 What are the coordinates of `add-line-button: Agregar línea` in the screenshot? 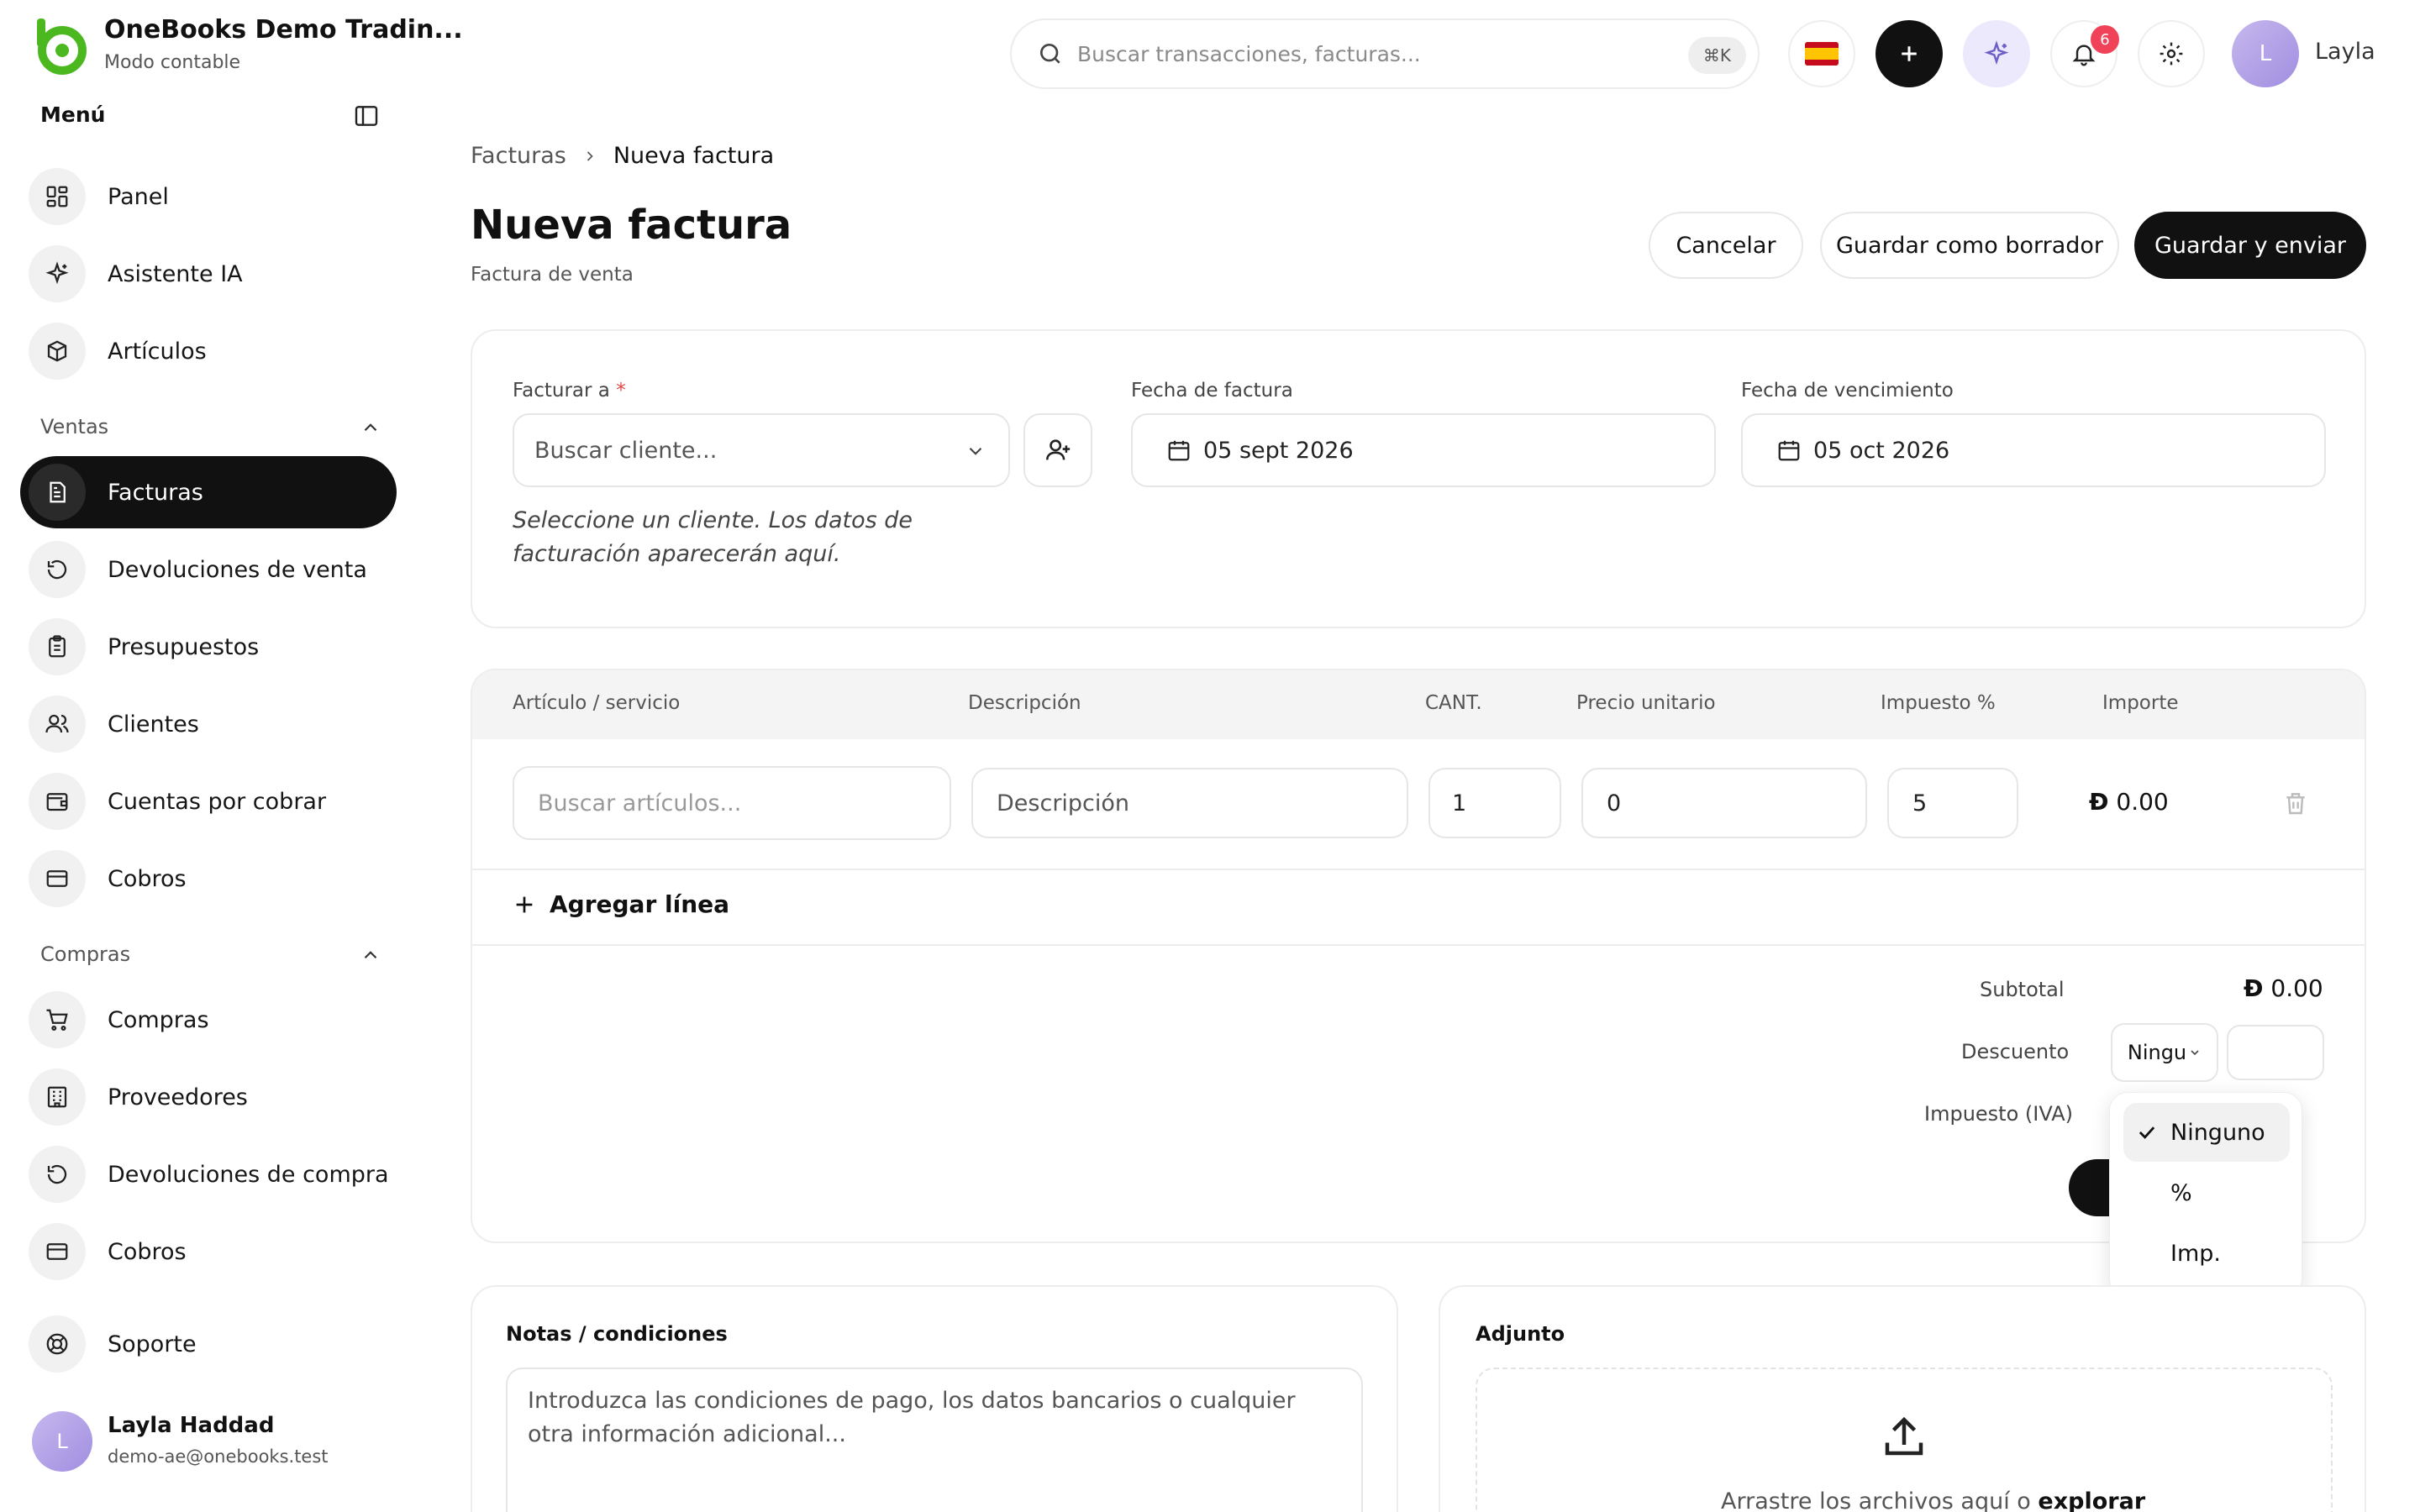 It's located at (620, 904).